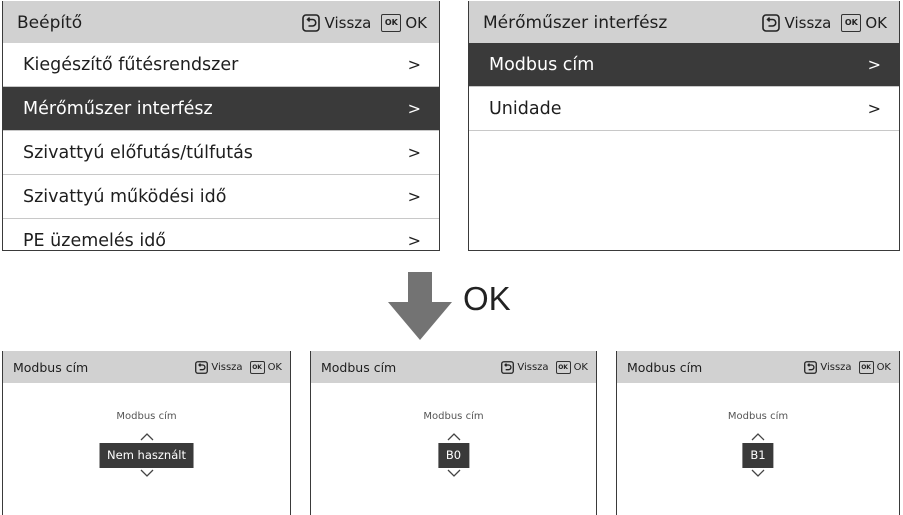 The height and width of the screenshot is (515, 903). I want to click on menu-item-modbus-address: Modbus cím >, so click(684, 65).